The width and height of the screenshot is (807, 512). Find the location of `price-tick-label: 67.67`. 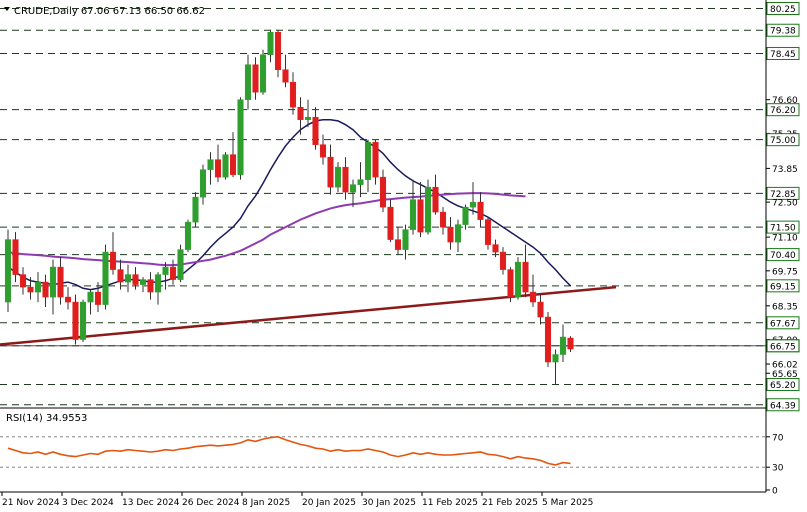

price-tick-label: 67.67 is located at coordinates (783, 324).